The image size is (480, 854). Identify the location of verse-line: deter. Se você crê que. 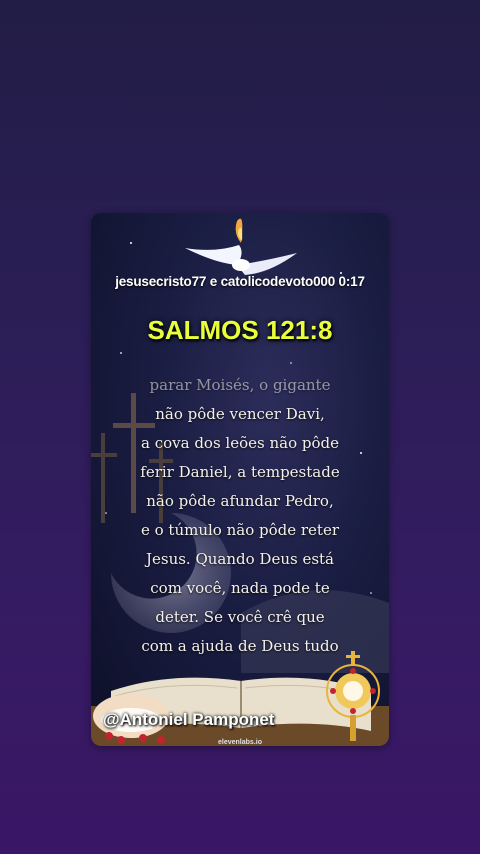
(240, 617).